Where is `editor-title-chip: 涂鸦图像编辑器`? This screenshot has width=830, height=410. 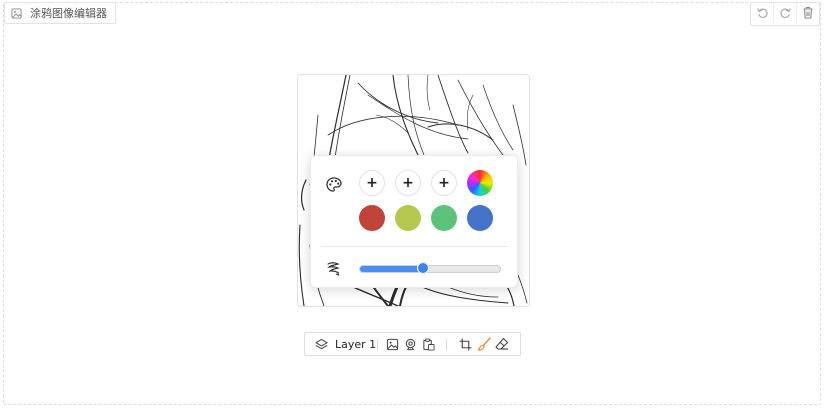
editor-title-chip: 涂鸦图像编辑器 is located at coordinates (60, 13).